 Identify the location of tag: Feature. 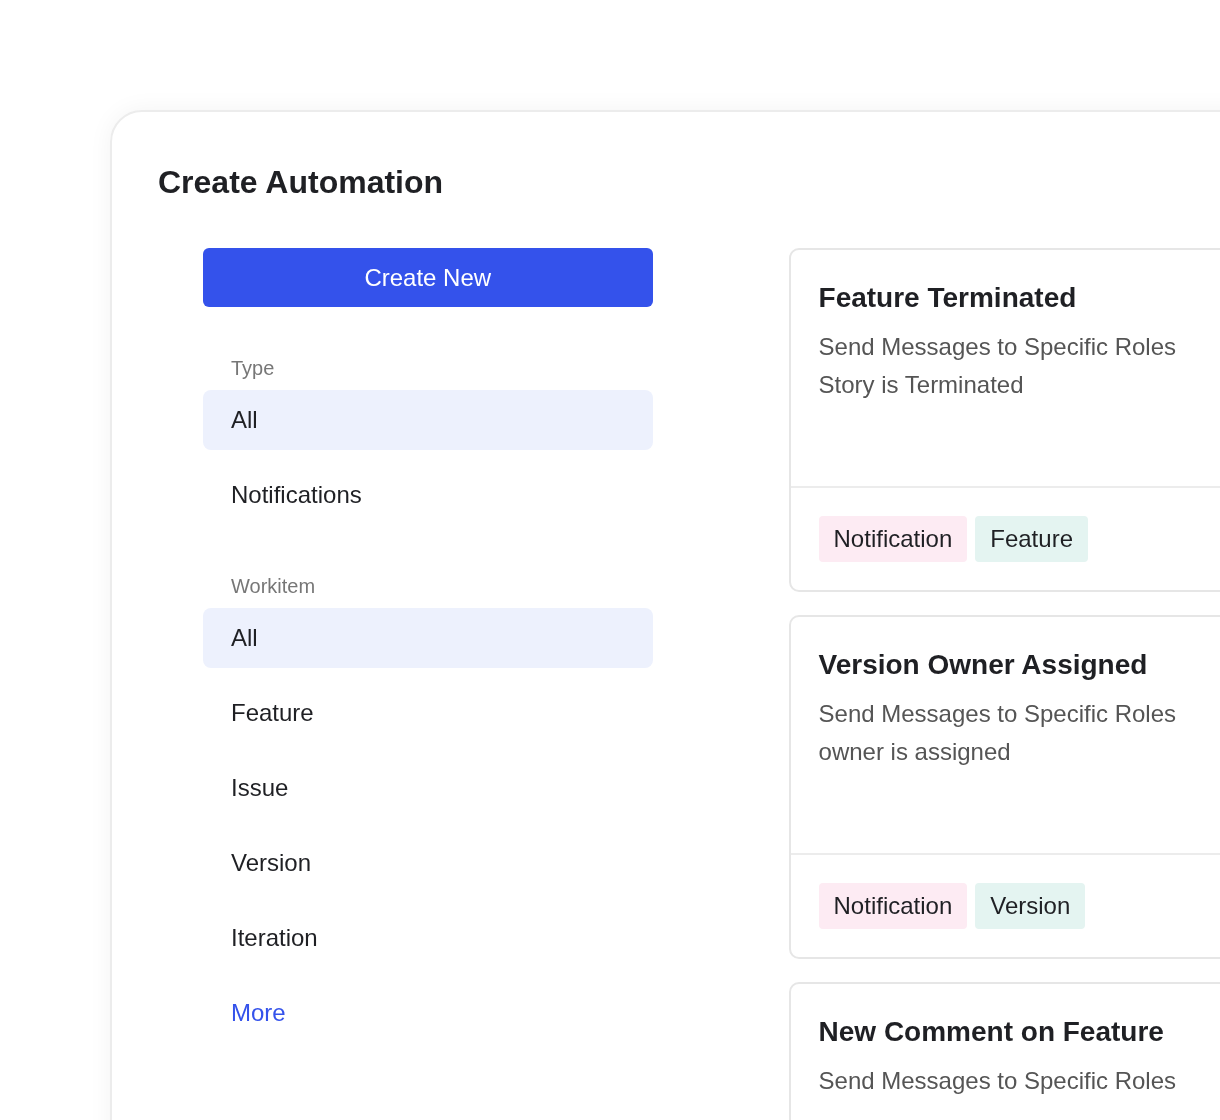
(1031, 539).